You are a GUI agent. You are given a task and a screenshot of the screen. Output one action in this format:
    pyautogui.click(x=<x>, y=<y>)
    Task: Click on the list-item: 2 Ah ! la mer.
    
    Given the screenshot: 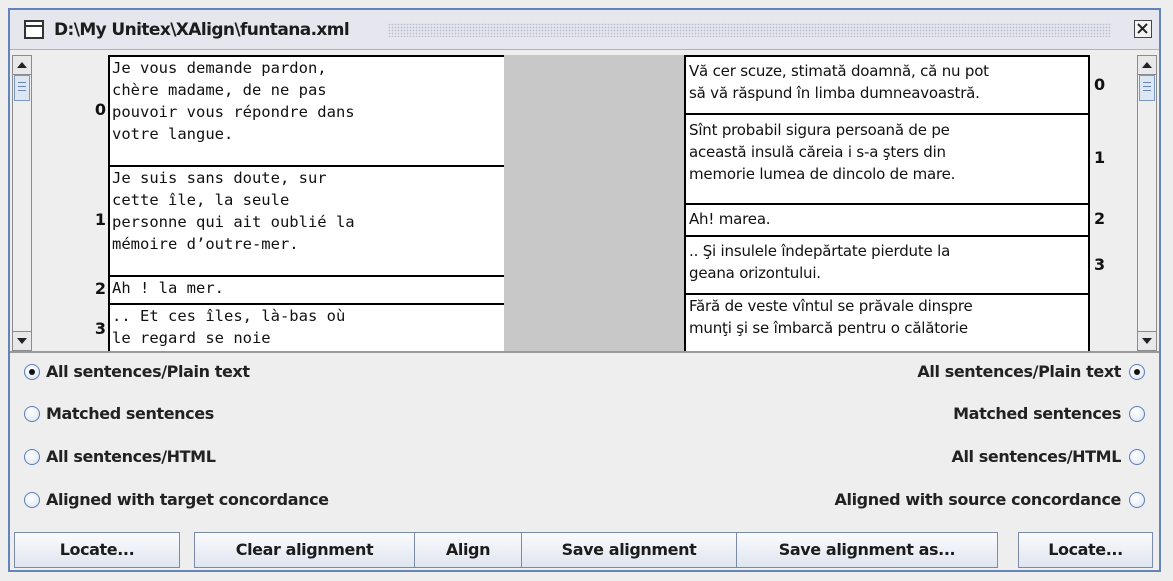 What is the action you would take?
    pyautogui.click(x=270, y=290)
    